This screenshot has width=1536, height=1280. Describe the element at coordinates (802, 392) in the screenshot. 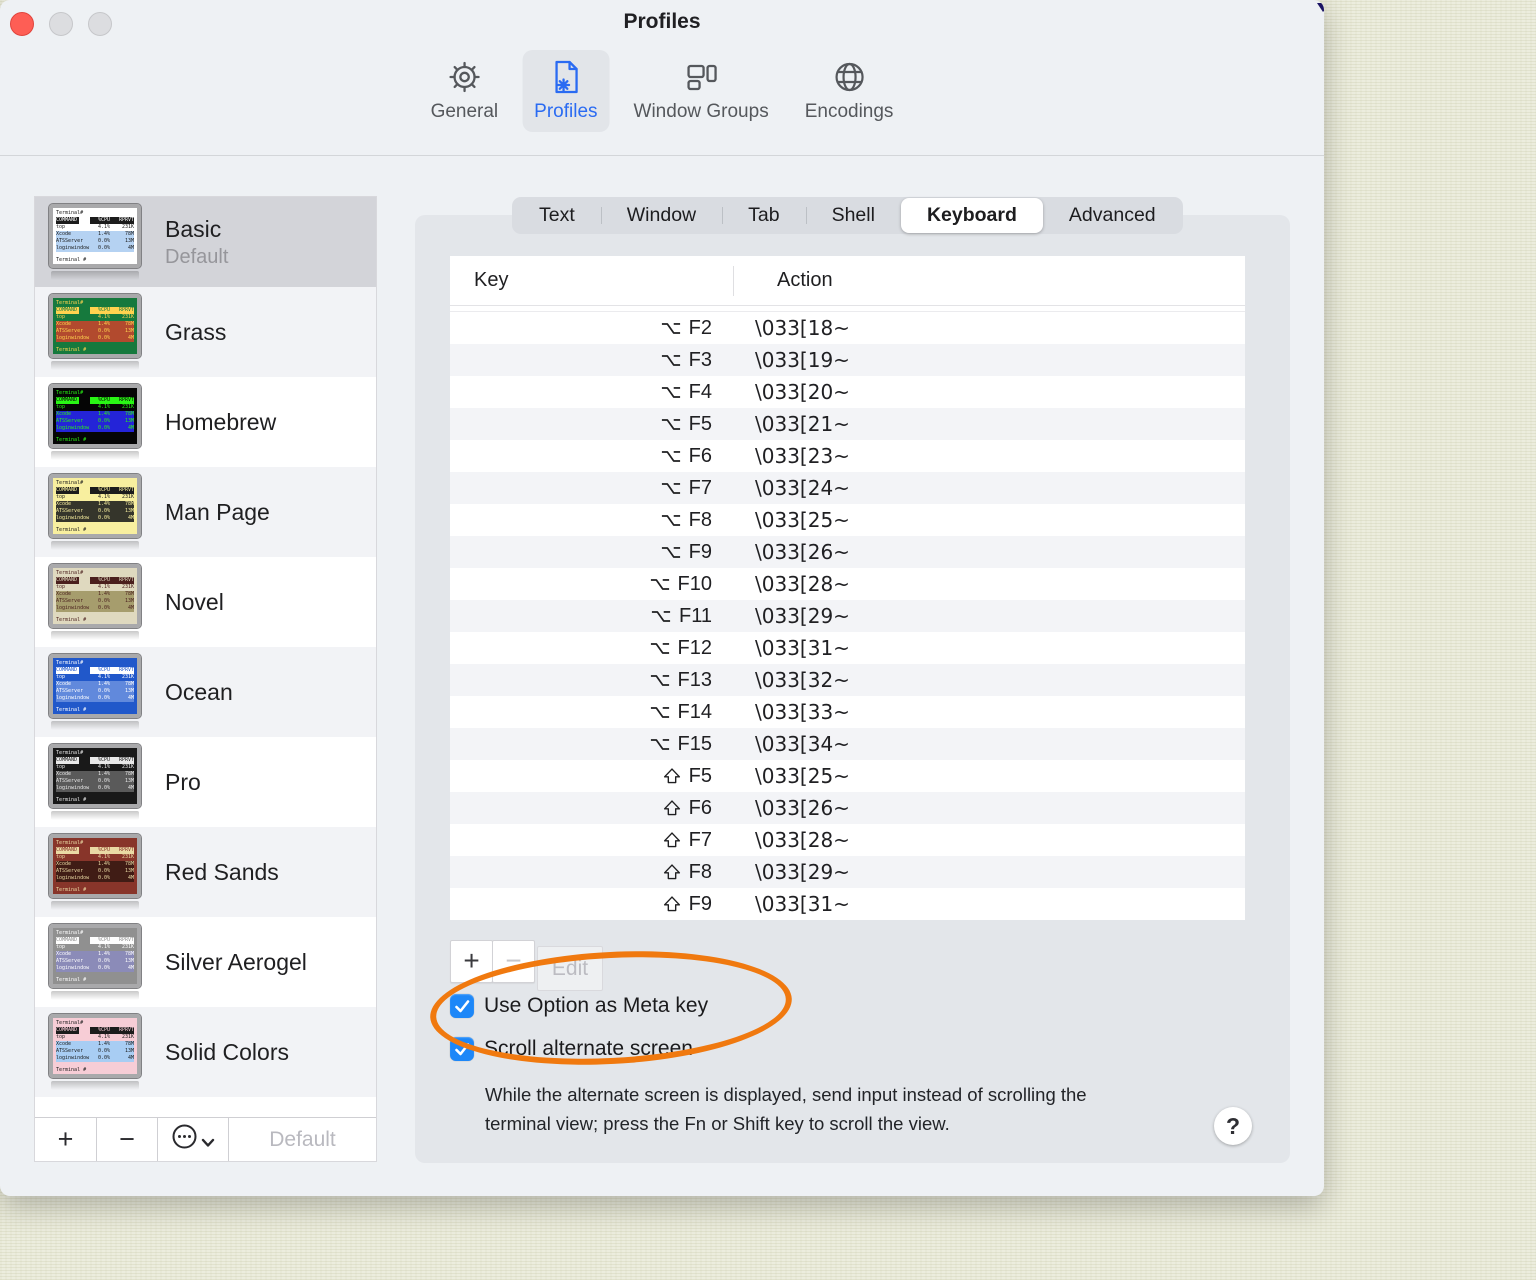

I see `shortcut-action: \033[20~` at that location.